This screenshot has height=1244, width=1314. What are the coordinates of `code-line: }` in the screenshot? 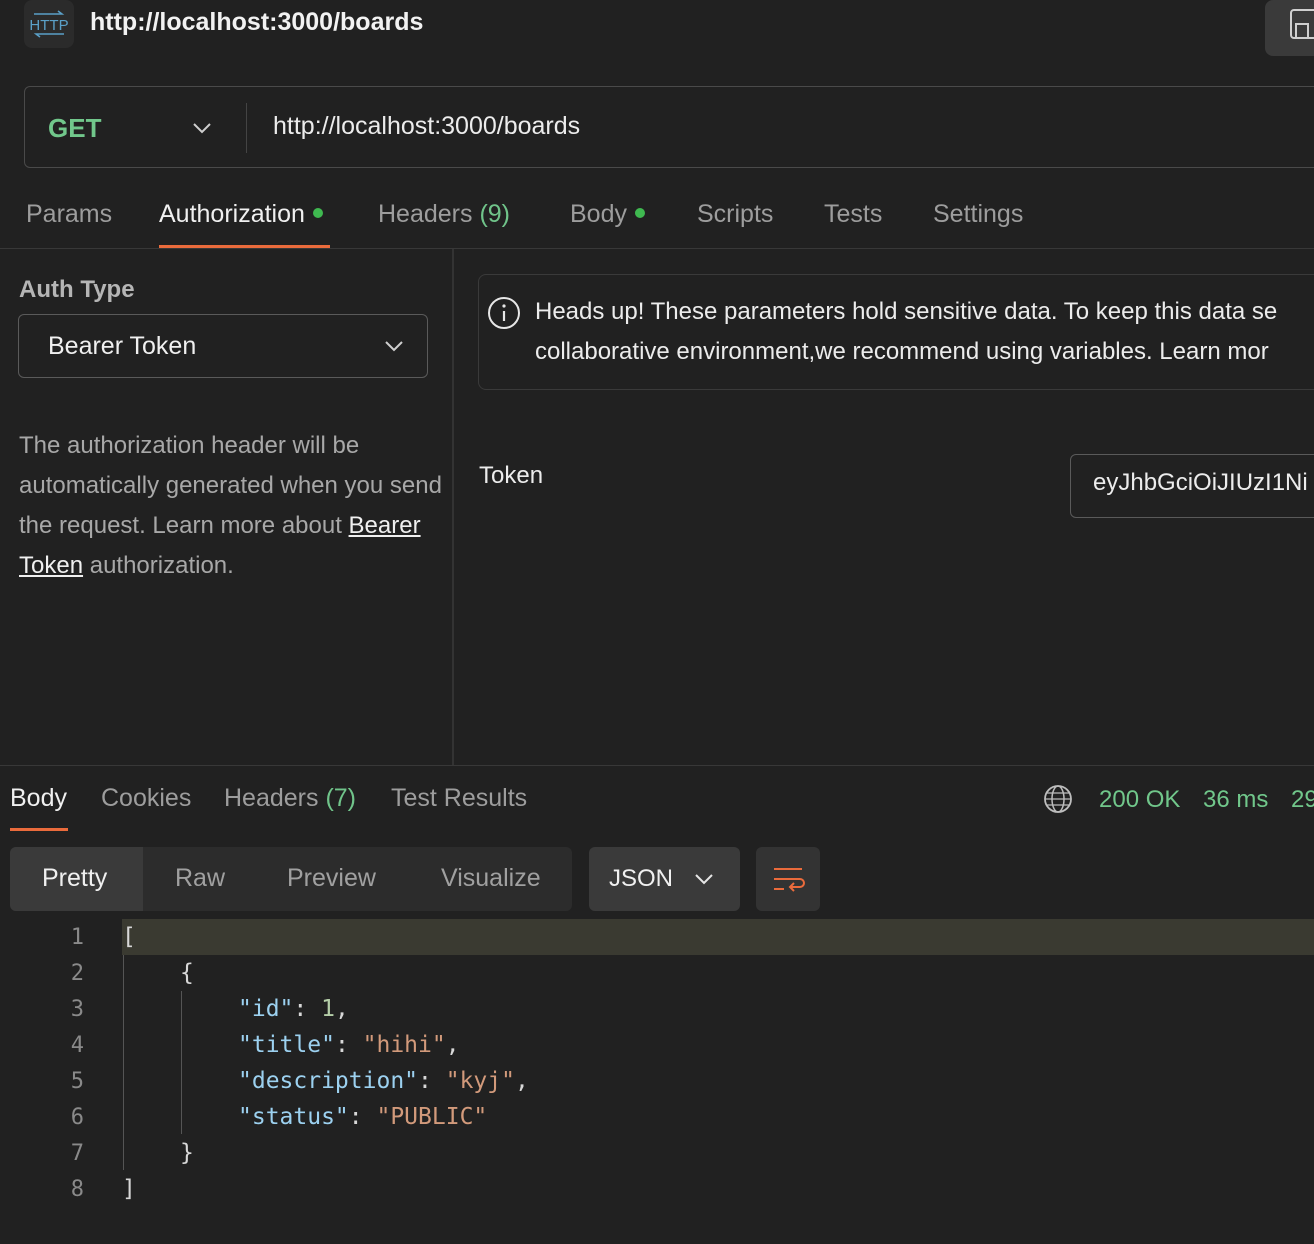 It's located at (187, 1153).